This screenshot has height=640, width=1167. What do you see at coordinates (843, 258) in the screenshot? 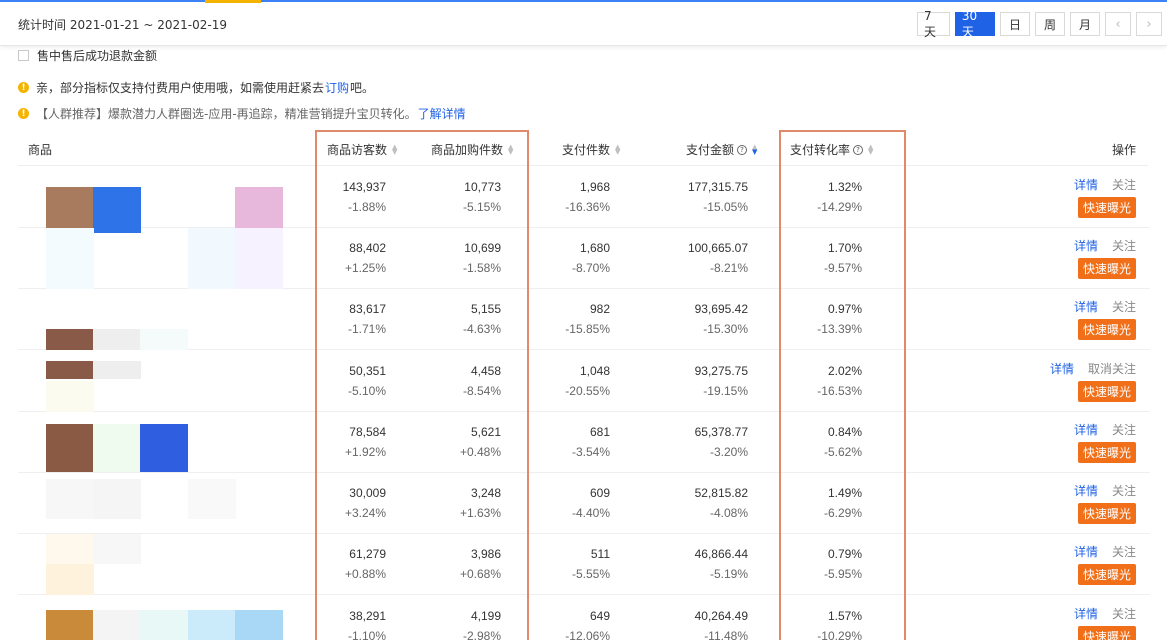
I see `conversion-cell: 1.70% -9.57%` at bounding box center [843, 258].